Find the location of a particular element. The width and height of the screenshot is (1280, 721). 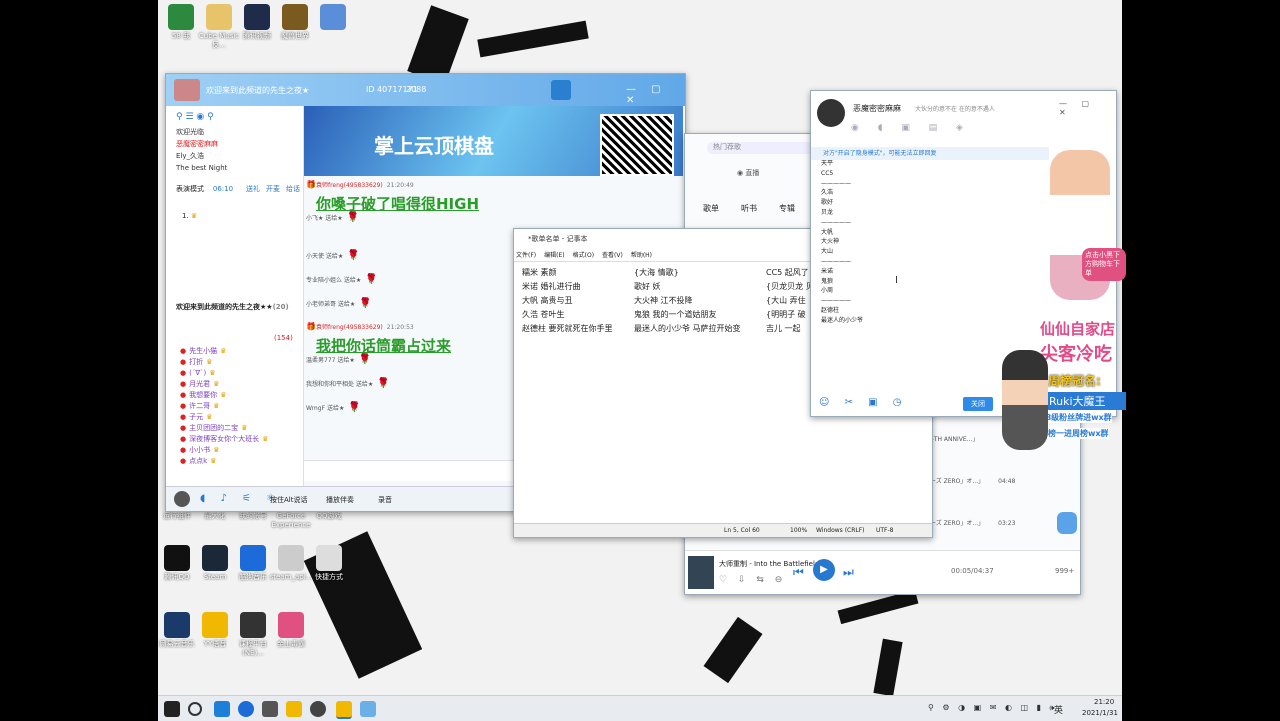

sidebar-item: The best Night is located at coordinates (236, 168).